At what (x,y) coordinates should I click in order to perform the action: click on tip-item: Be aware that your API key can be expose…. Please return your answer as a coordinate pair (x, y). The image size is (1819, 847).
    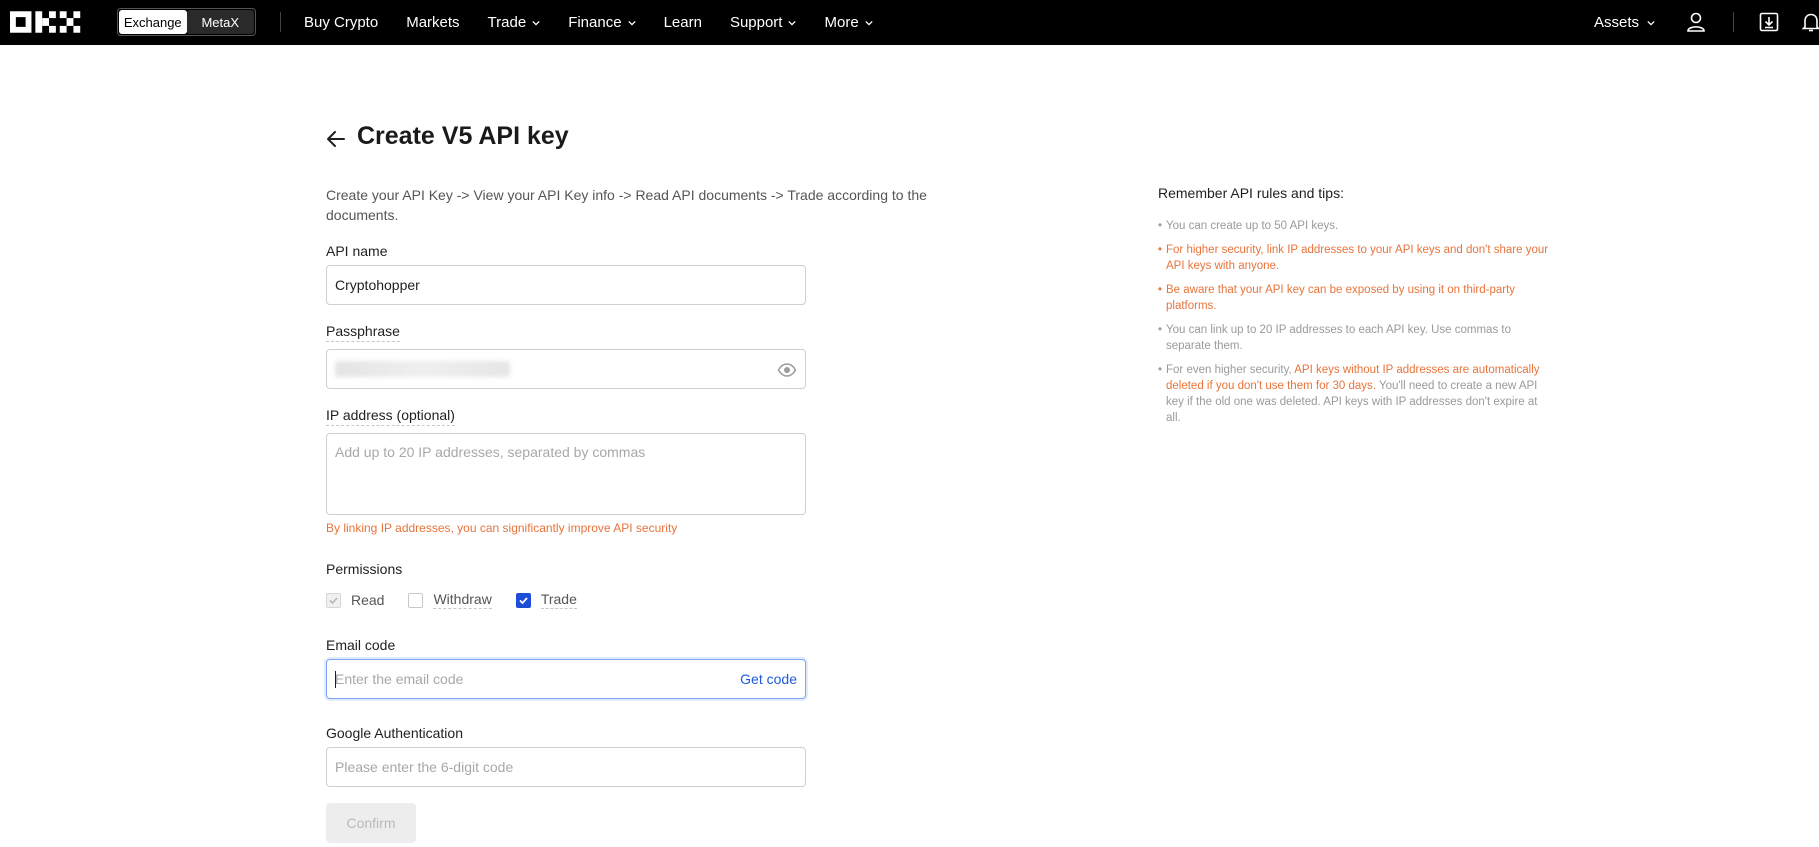
    Looking at the image, I should click on (1355, 298).